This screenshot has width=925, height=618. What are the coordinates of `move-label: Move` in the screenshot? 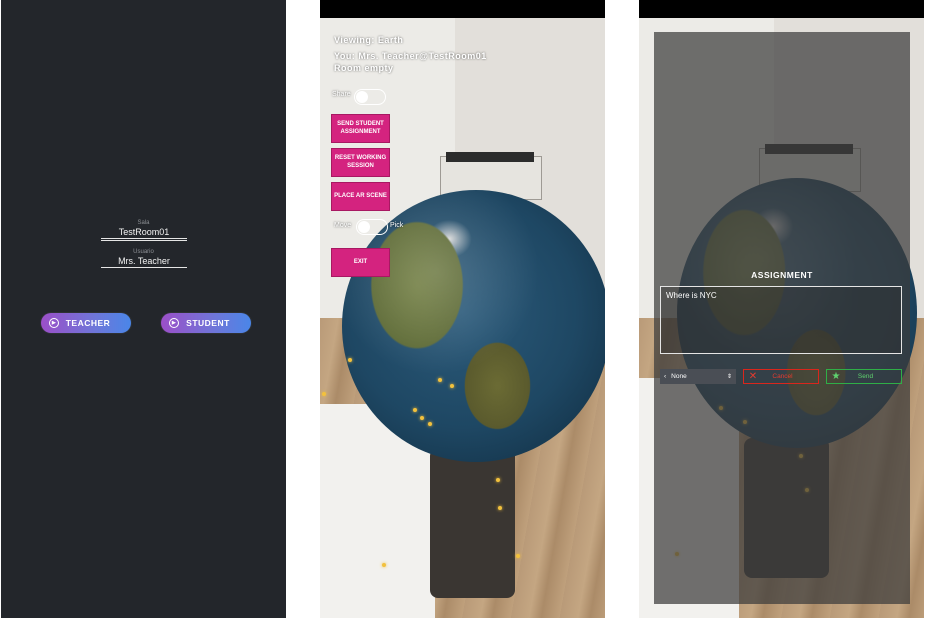 It's located at (343, 225).